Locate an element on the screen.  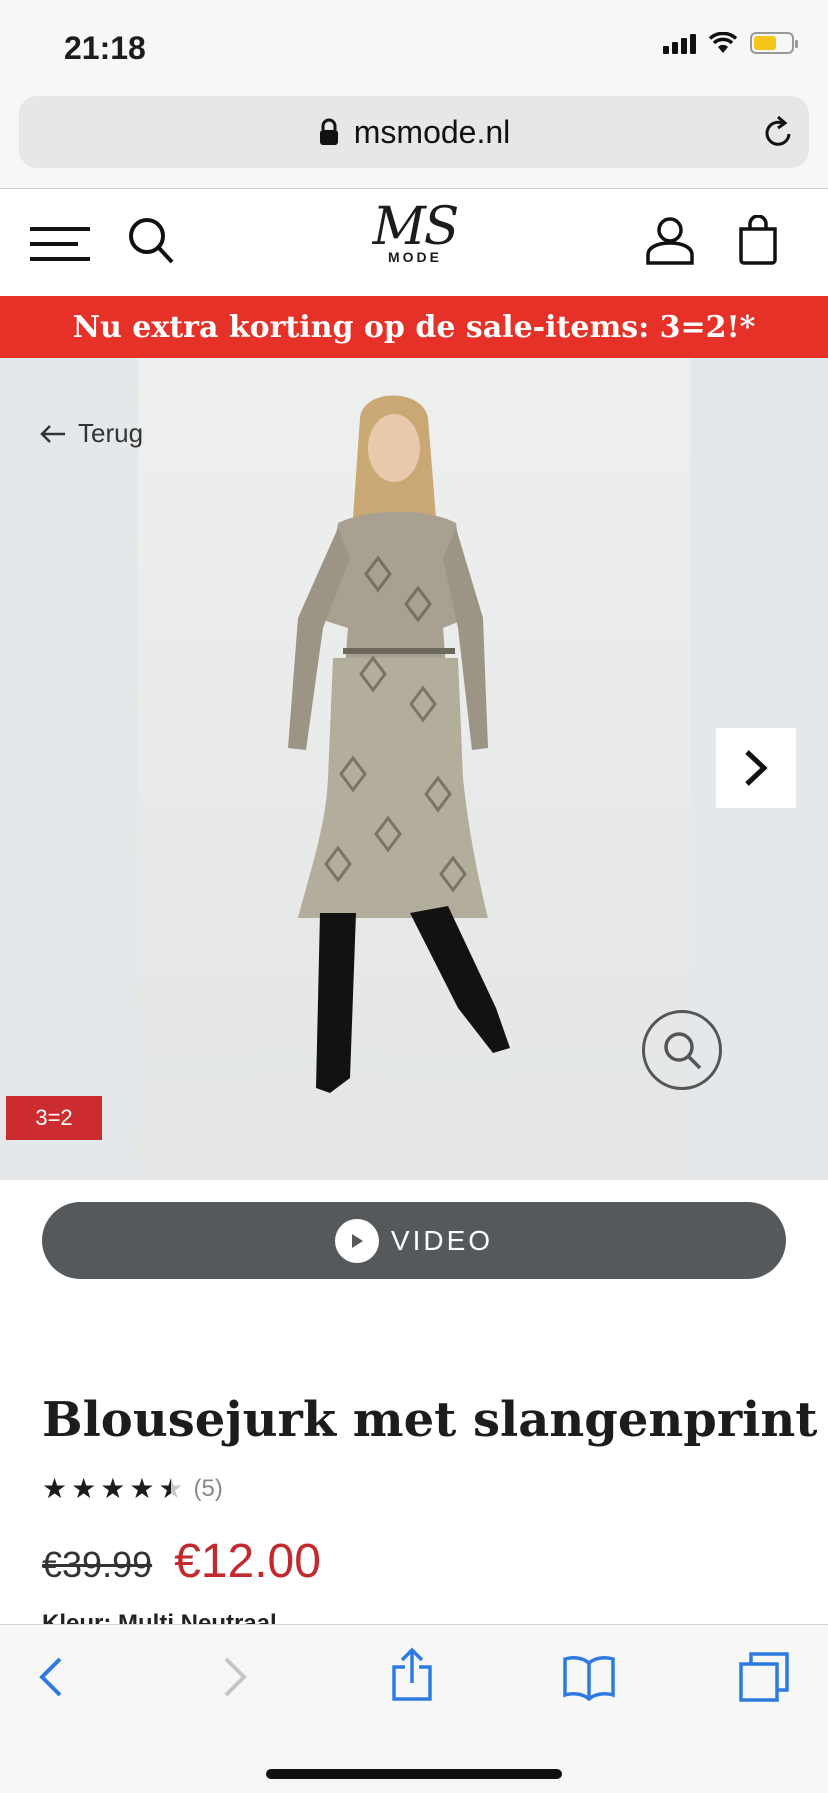
reload-icon is located at coordinates (778, 132).